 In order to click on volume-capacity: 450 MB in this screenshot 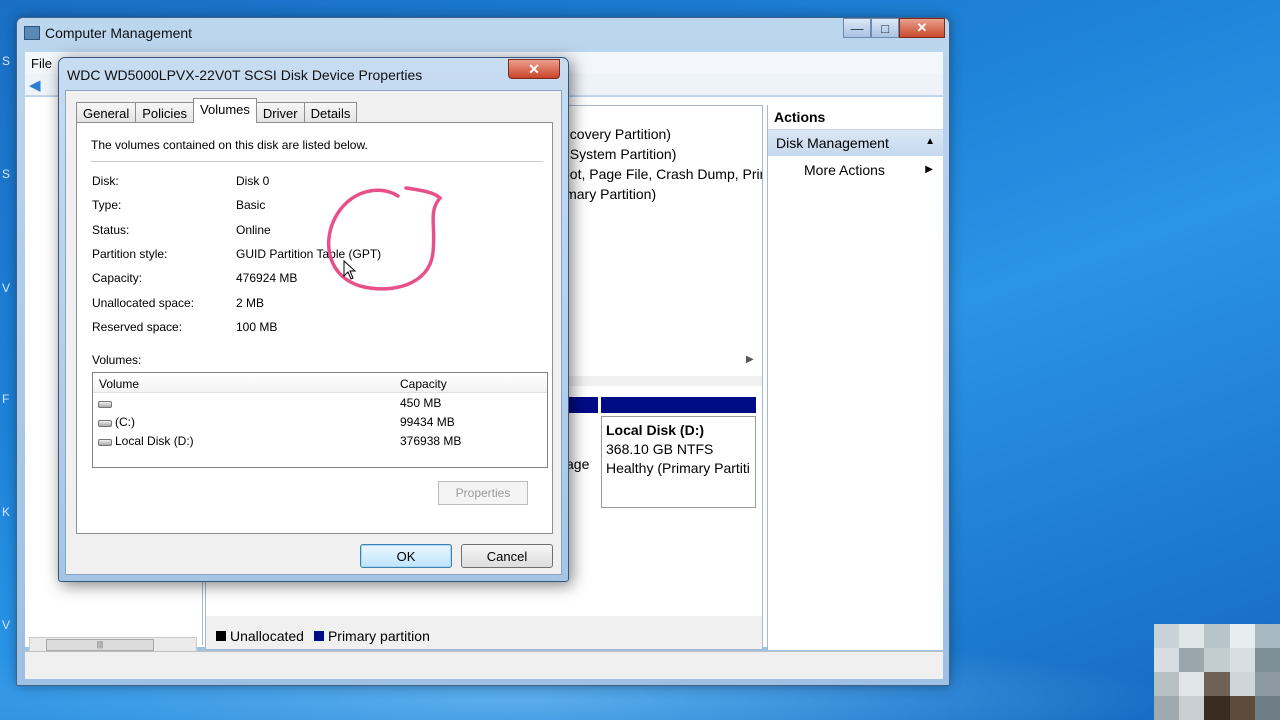, I will do `click(421, 403)`.